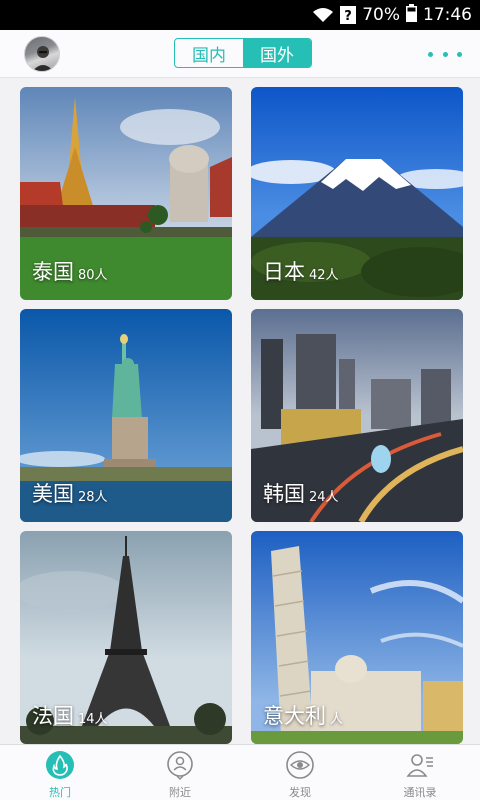 This screenshot has height=800, width=480. I want to click on top-bar: 国内 国外, so click(240, 54).